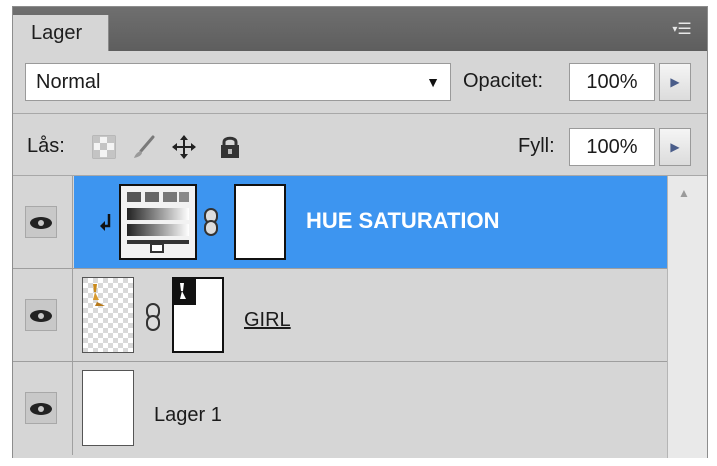  What do you see at coordinates (61, 33) in the screenshot?
I see `tab-lager: Lager` at bounding box center [61, 33].